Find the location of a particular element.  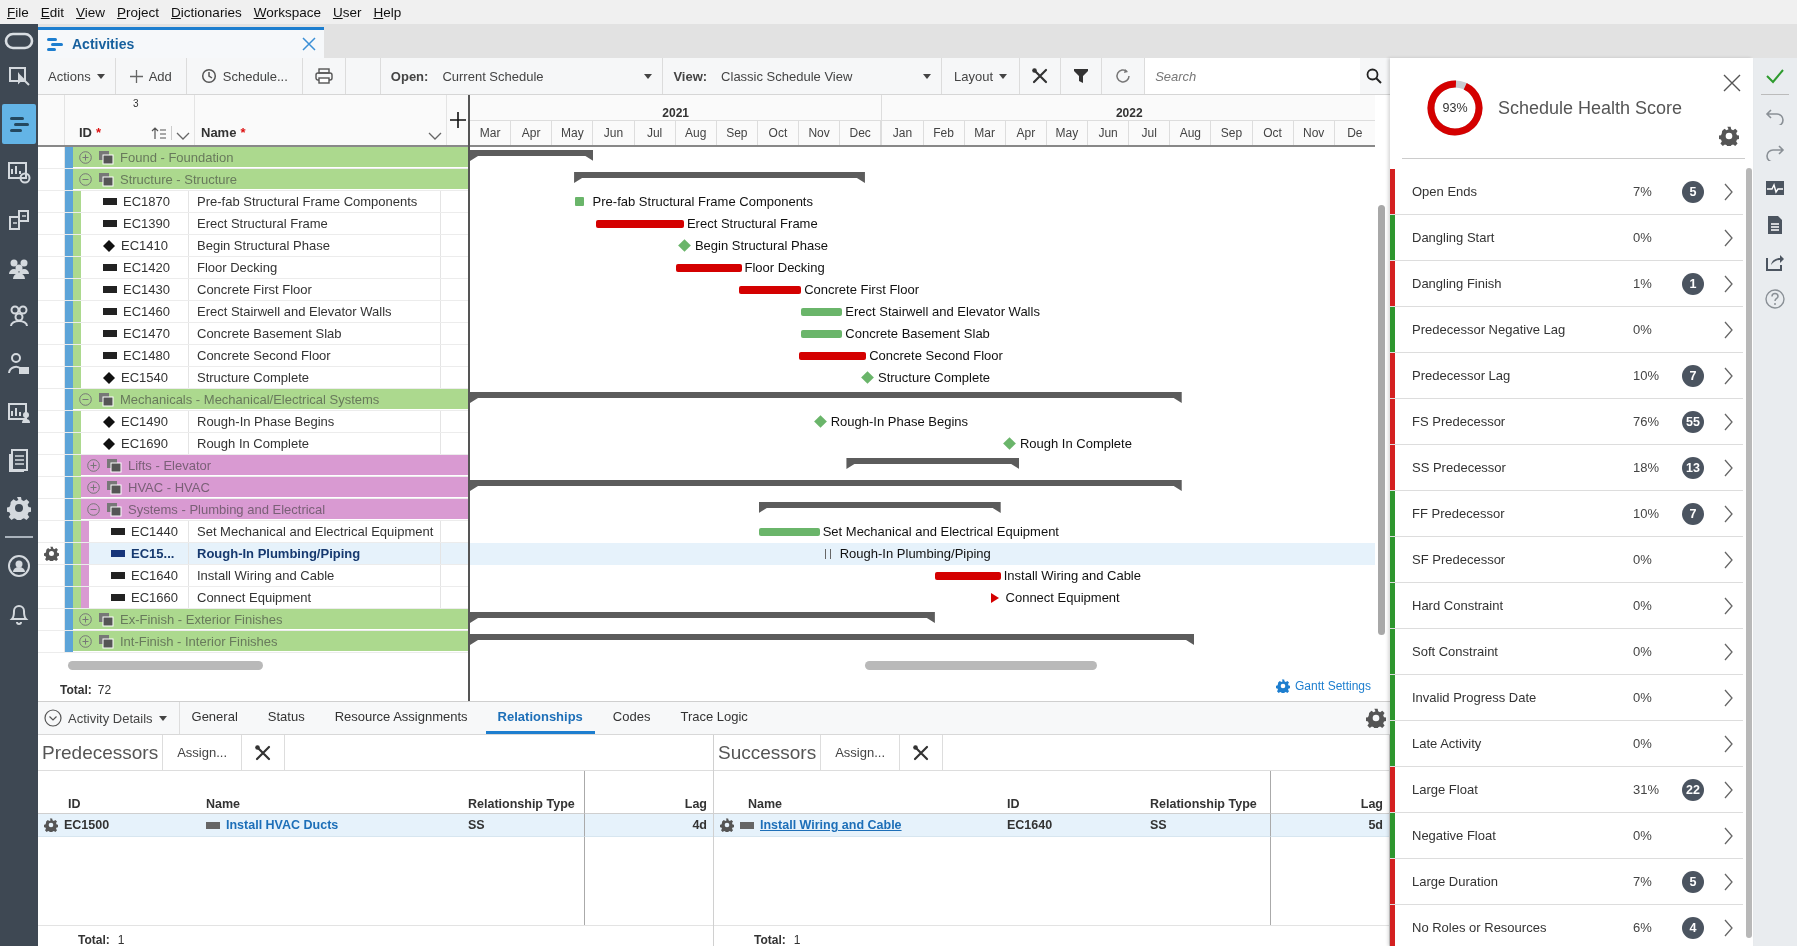

month-label: Aug is located at coordinates (696, 132).